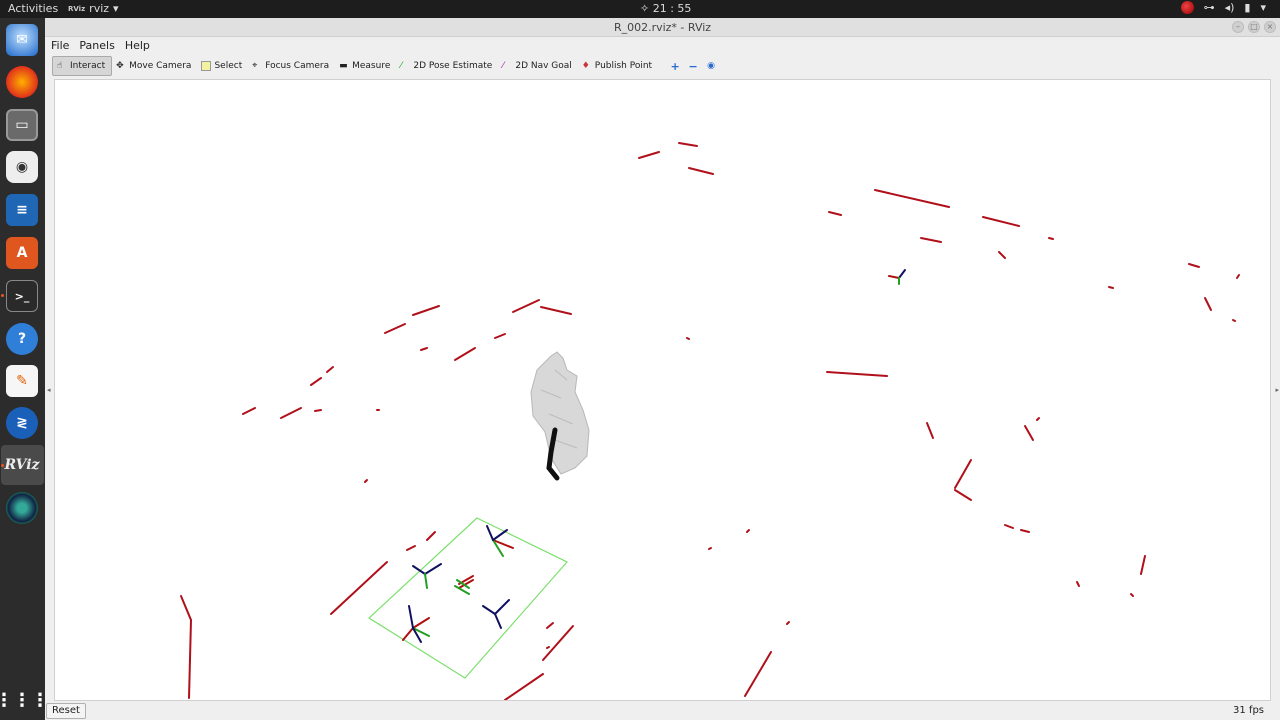  Describe the element at coordinates (22, 339) in the screenshot. I see `help-icon: ?` at that location.